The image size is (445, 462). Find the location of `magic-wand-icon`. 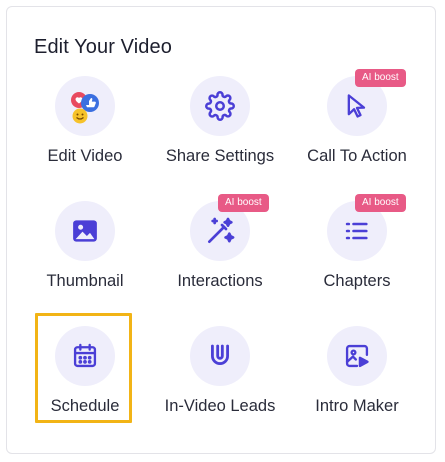

magic-wand-icon is located at coordinates (220, 231).